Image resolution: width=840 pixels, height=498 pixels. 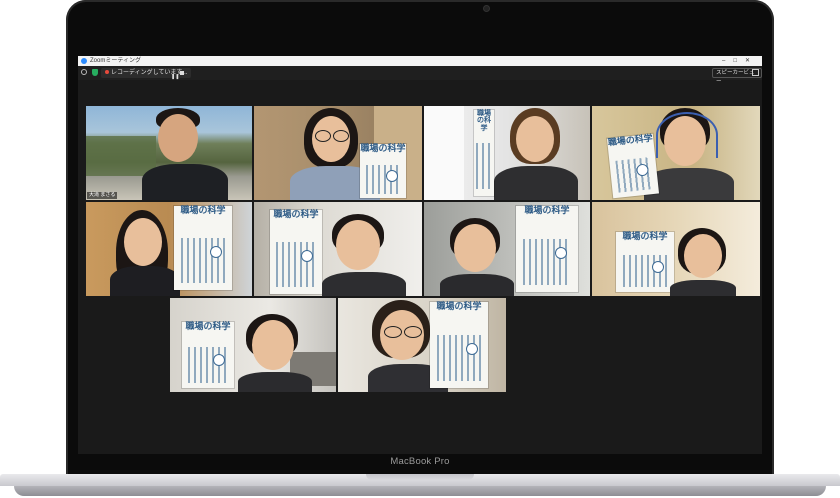 I want to click on maximize-button: □, so click(x=739, y=61).